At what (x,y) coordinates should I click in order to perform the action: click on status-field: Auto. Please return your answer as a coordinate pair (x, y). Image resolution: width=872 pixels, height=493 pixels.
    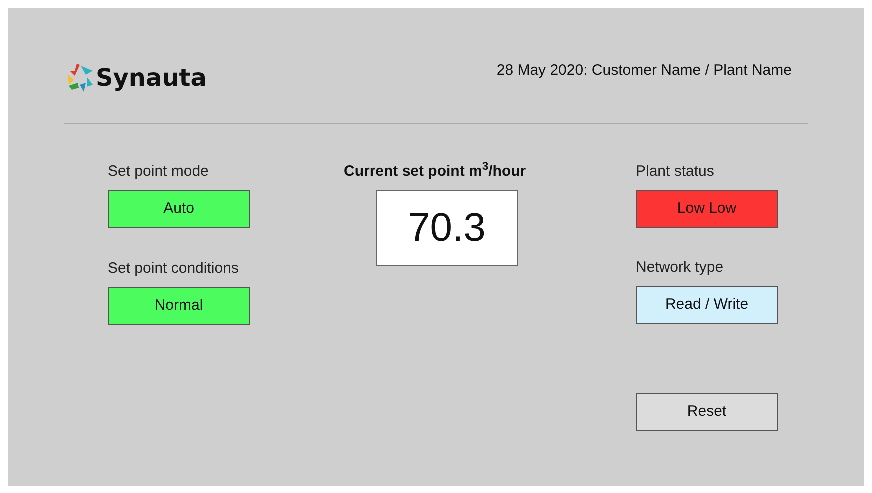
    Looking at the image, I should click on (179, 209).